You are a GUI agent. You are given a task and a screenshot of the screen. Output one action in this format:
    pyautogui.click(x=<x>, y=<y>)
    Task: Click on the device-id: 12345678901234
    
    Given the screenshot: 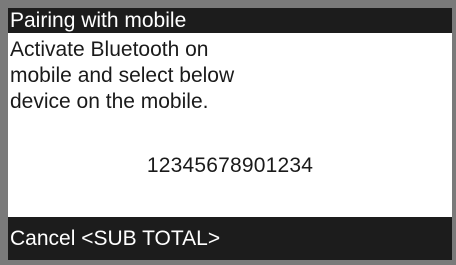 What is the action you would take?
    pyautogui.click(x=230, y=165)
    